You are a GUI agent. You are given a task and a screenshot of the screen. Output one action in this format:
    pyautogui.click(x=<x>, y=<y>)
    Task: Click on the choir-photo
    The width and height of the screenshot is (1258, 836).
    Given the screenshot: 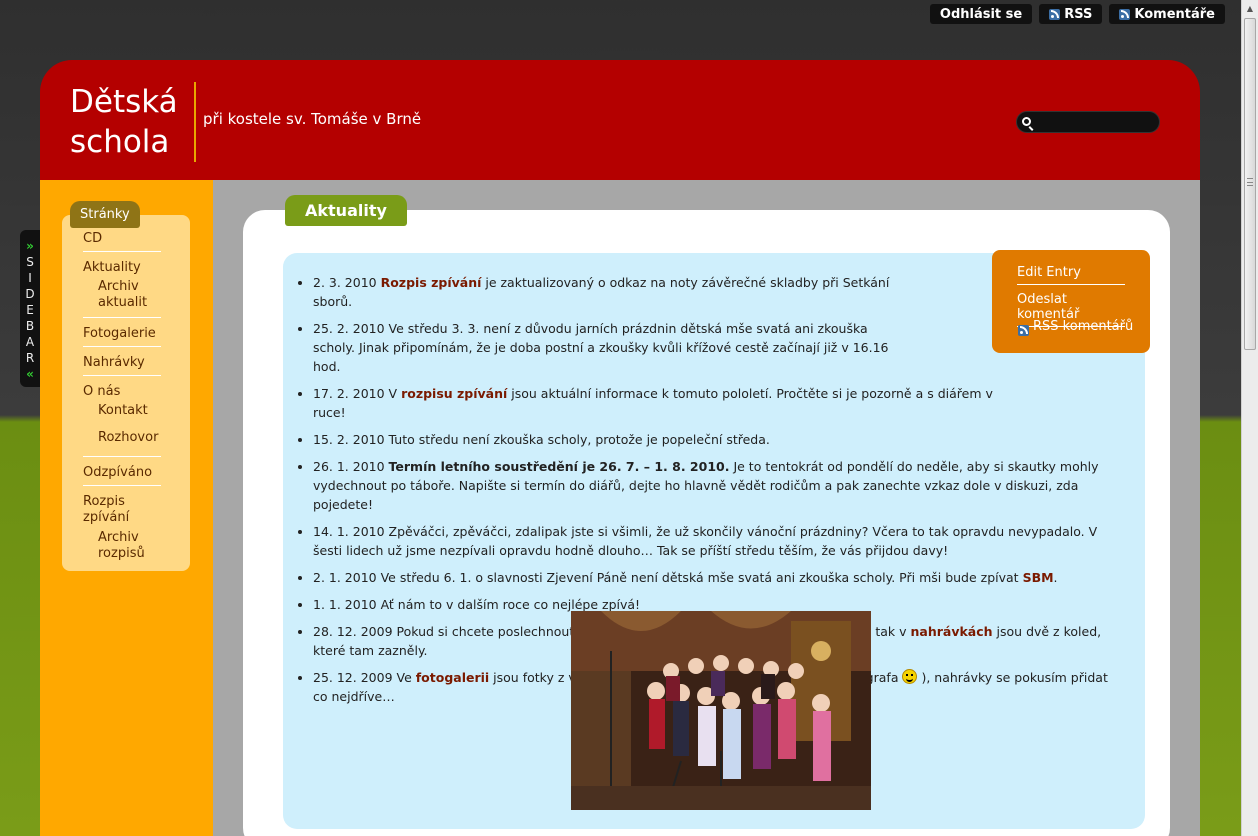 What is the action you would take?
    pyautogui.click(x=721, y=710)
    